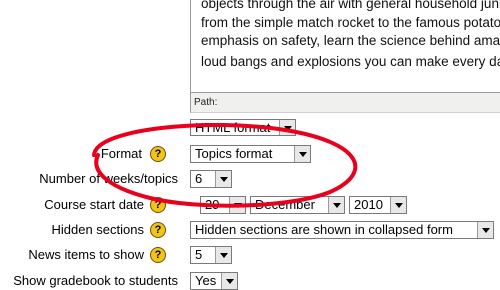 The image size is (500, 290). I want to click on hiddensections-help-icon: ?, so click(158, 230).